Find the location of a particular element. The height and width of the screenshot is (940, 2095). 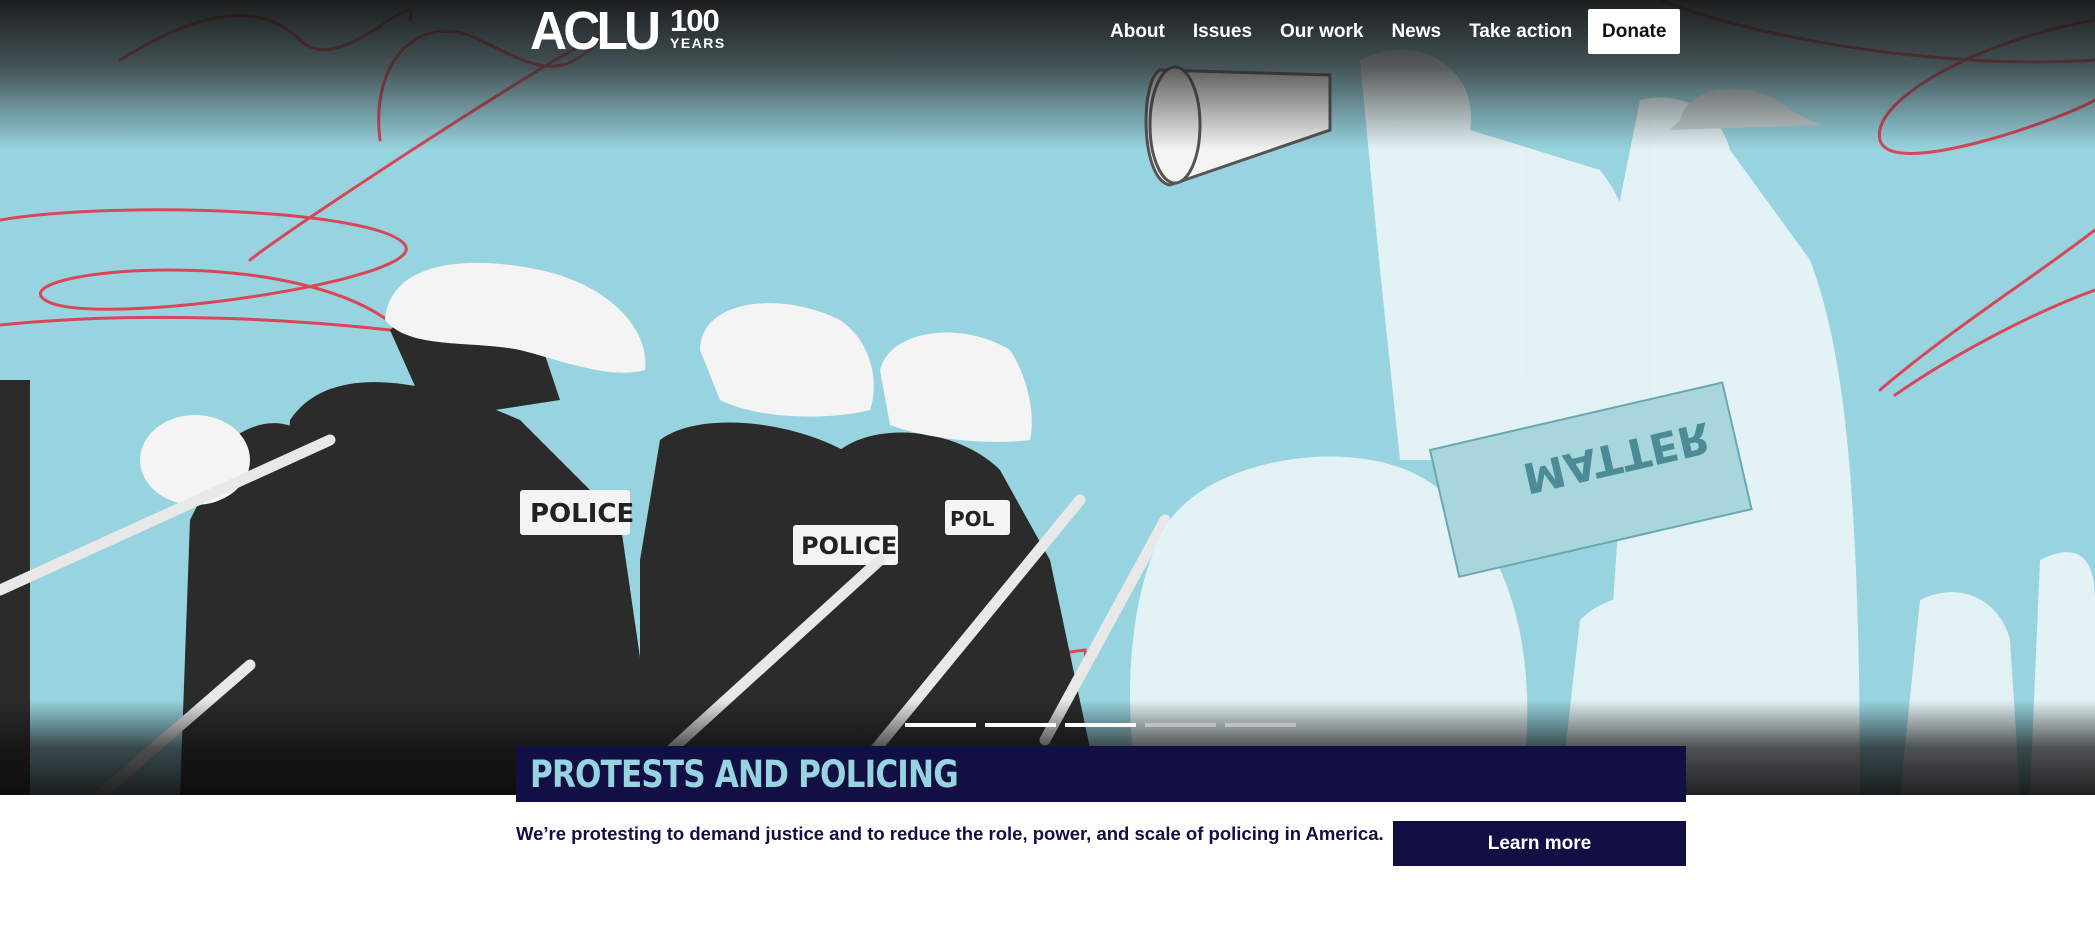

nav-take-action: Take action is located at coordinates (1520, 31).